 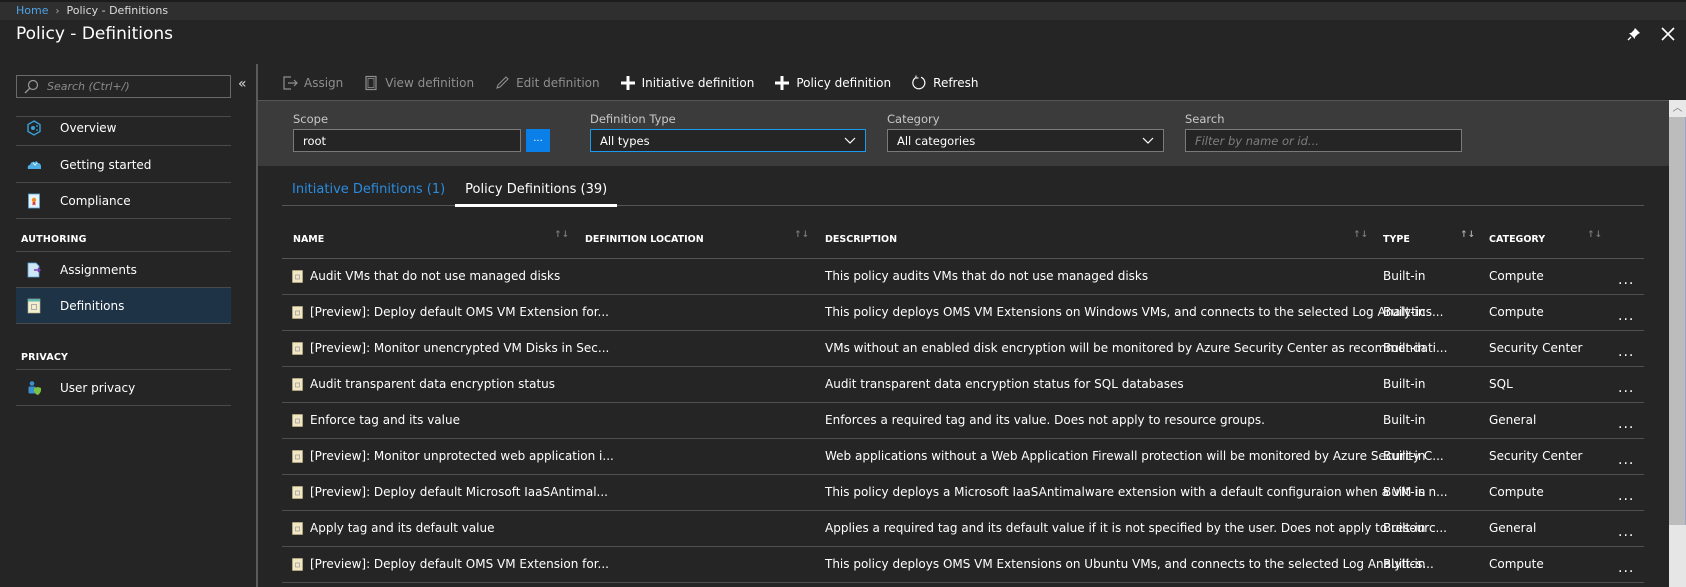 What do you see at coordinates (728, 140) in the screenshot?
I see `definition-type-select: All types` at bounding box center [728, 140].